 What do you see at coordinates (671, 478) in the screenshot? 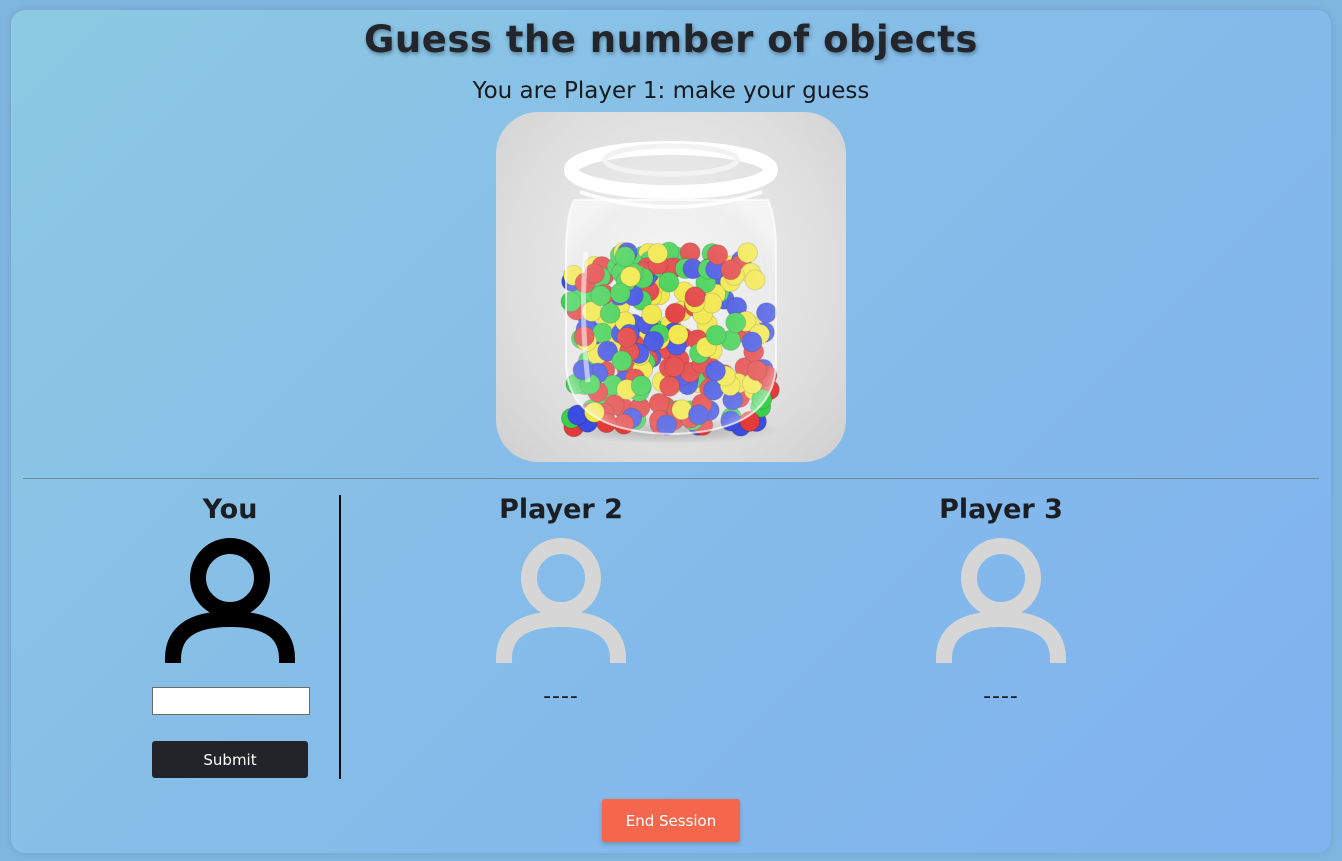
I see `section-divider` at bounding box center [671, 478].